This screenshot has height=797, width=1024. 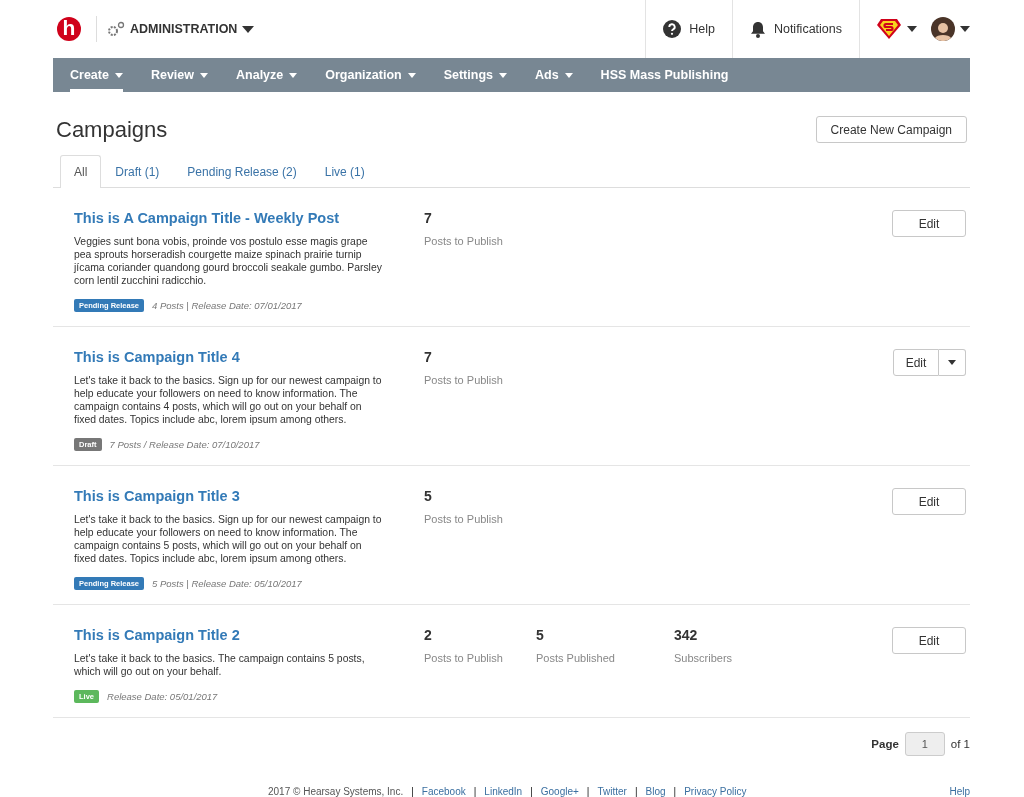 What do you see at coordinates (81, 171) in the screenshot?
I see `filter-tab: All` at bounding box center [81, 171].